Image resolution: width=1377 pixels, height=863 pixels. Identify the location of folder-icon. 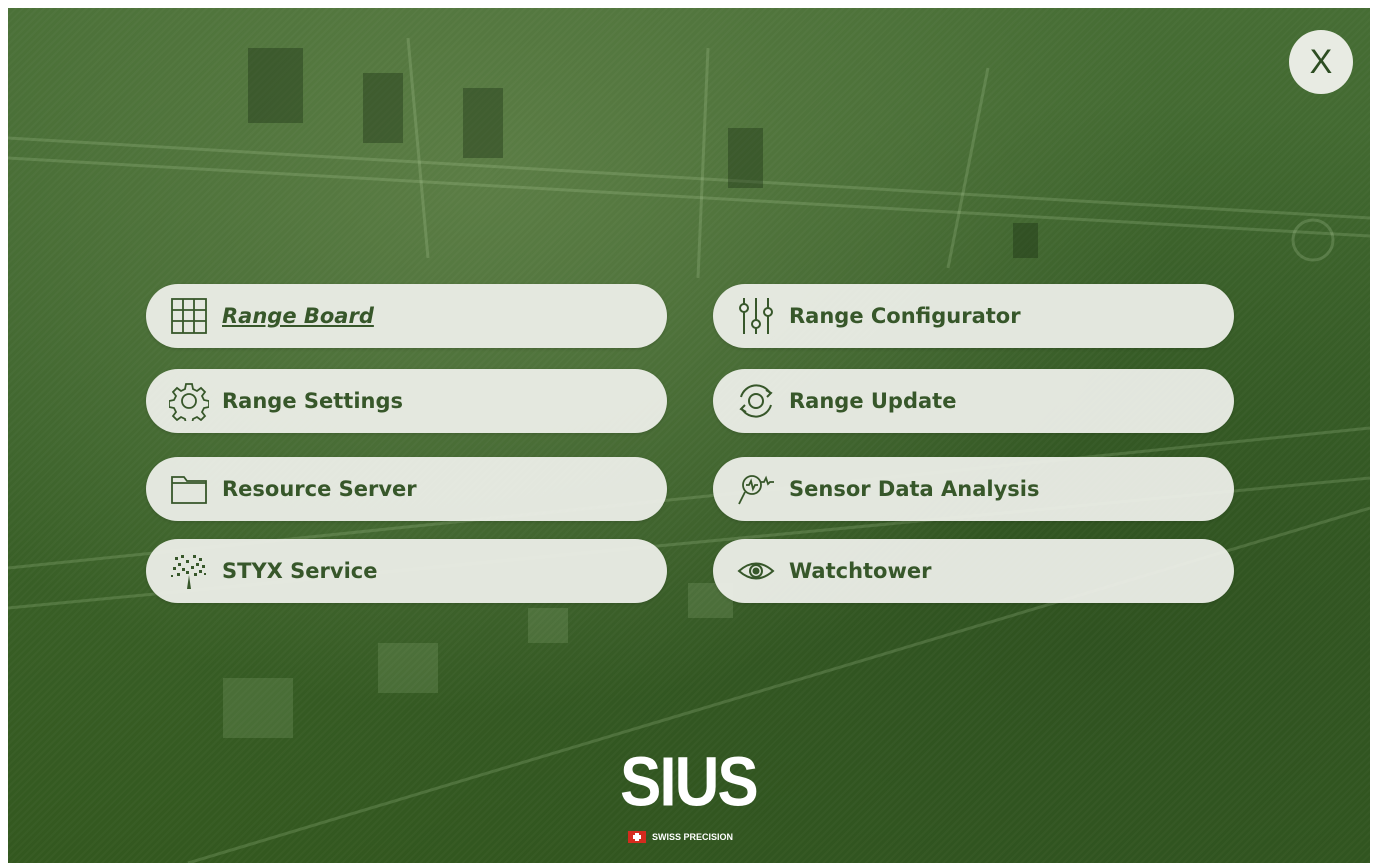
(189, 489).